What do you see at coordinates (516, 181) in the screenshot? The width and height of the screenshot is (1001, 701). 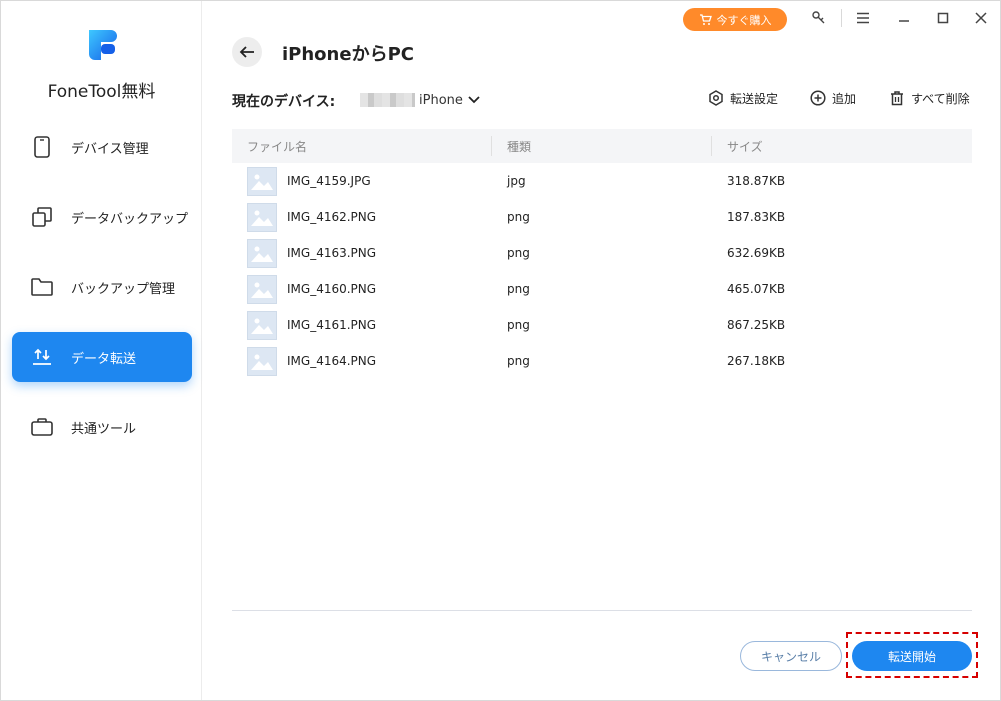 I see `file-type: jpg` at bounding box center [516, 181].